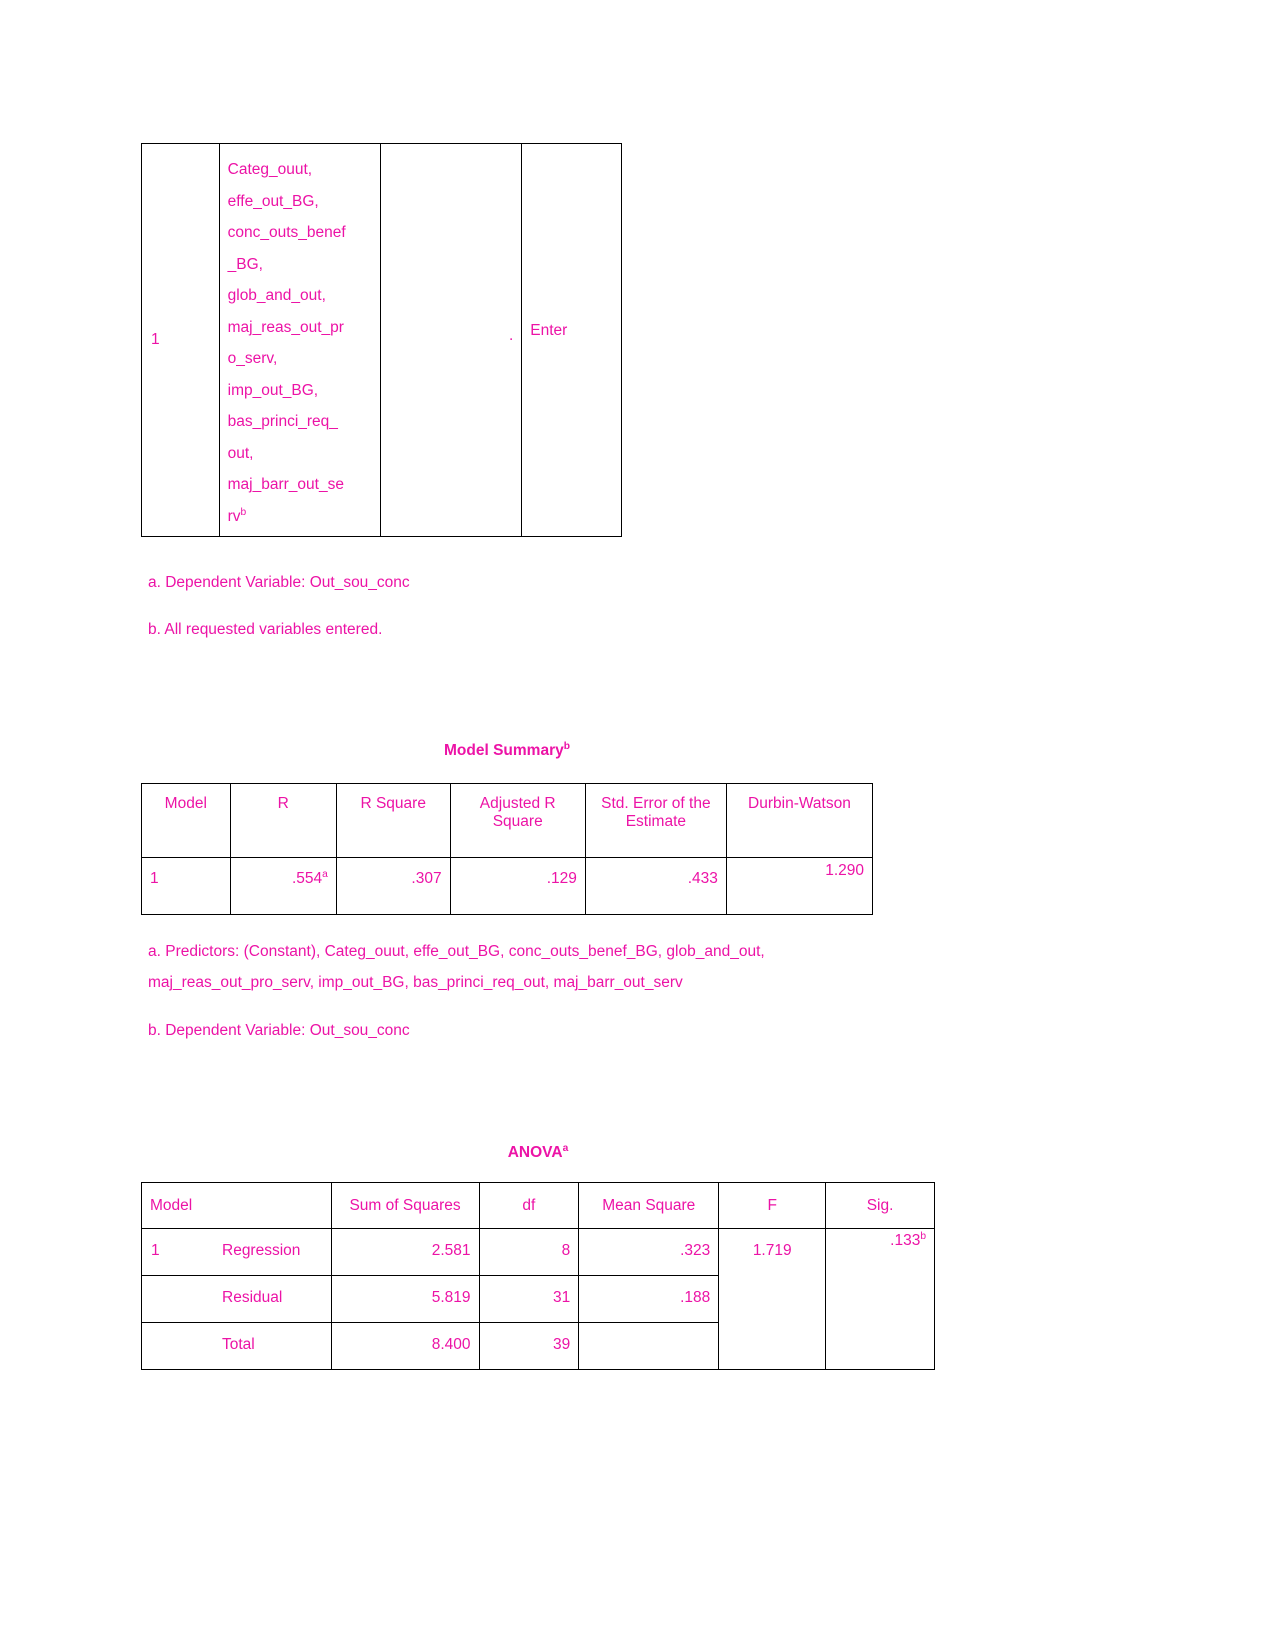  What do you see at coordinates (655, 886) in the screenshot?
I see `cell-std-error: .433` at bounding box center [655, 886].